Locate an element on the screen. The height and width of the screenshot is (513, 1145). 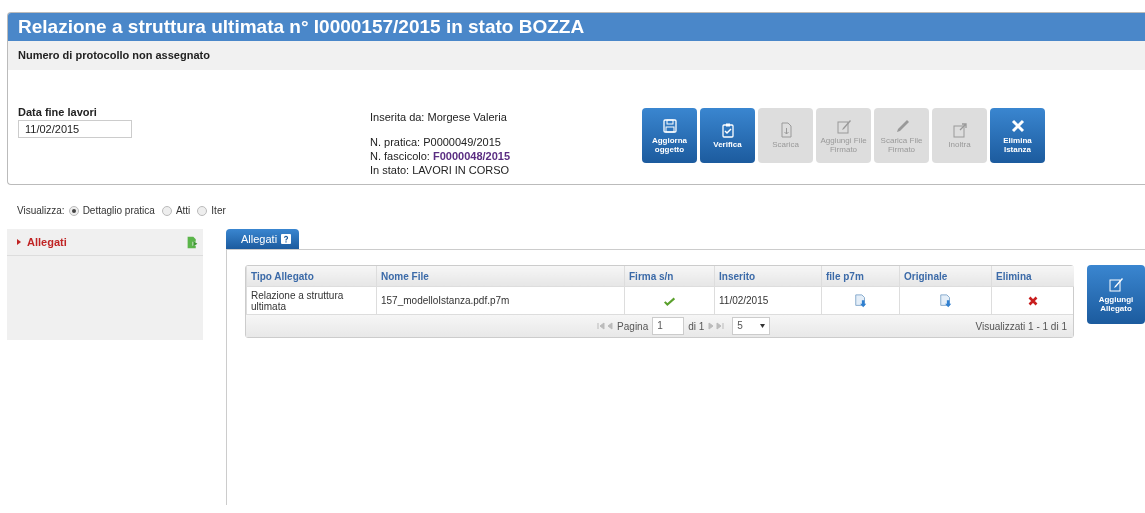
sidebar-label: Allegati is located at coordinates (47, 242).